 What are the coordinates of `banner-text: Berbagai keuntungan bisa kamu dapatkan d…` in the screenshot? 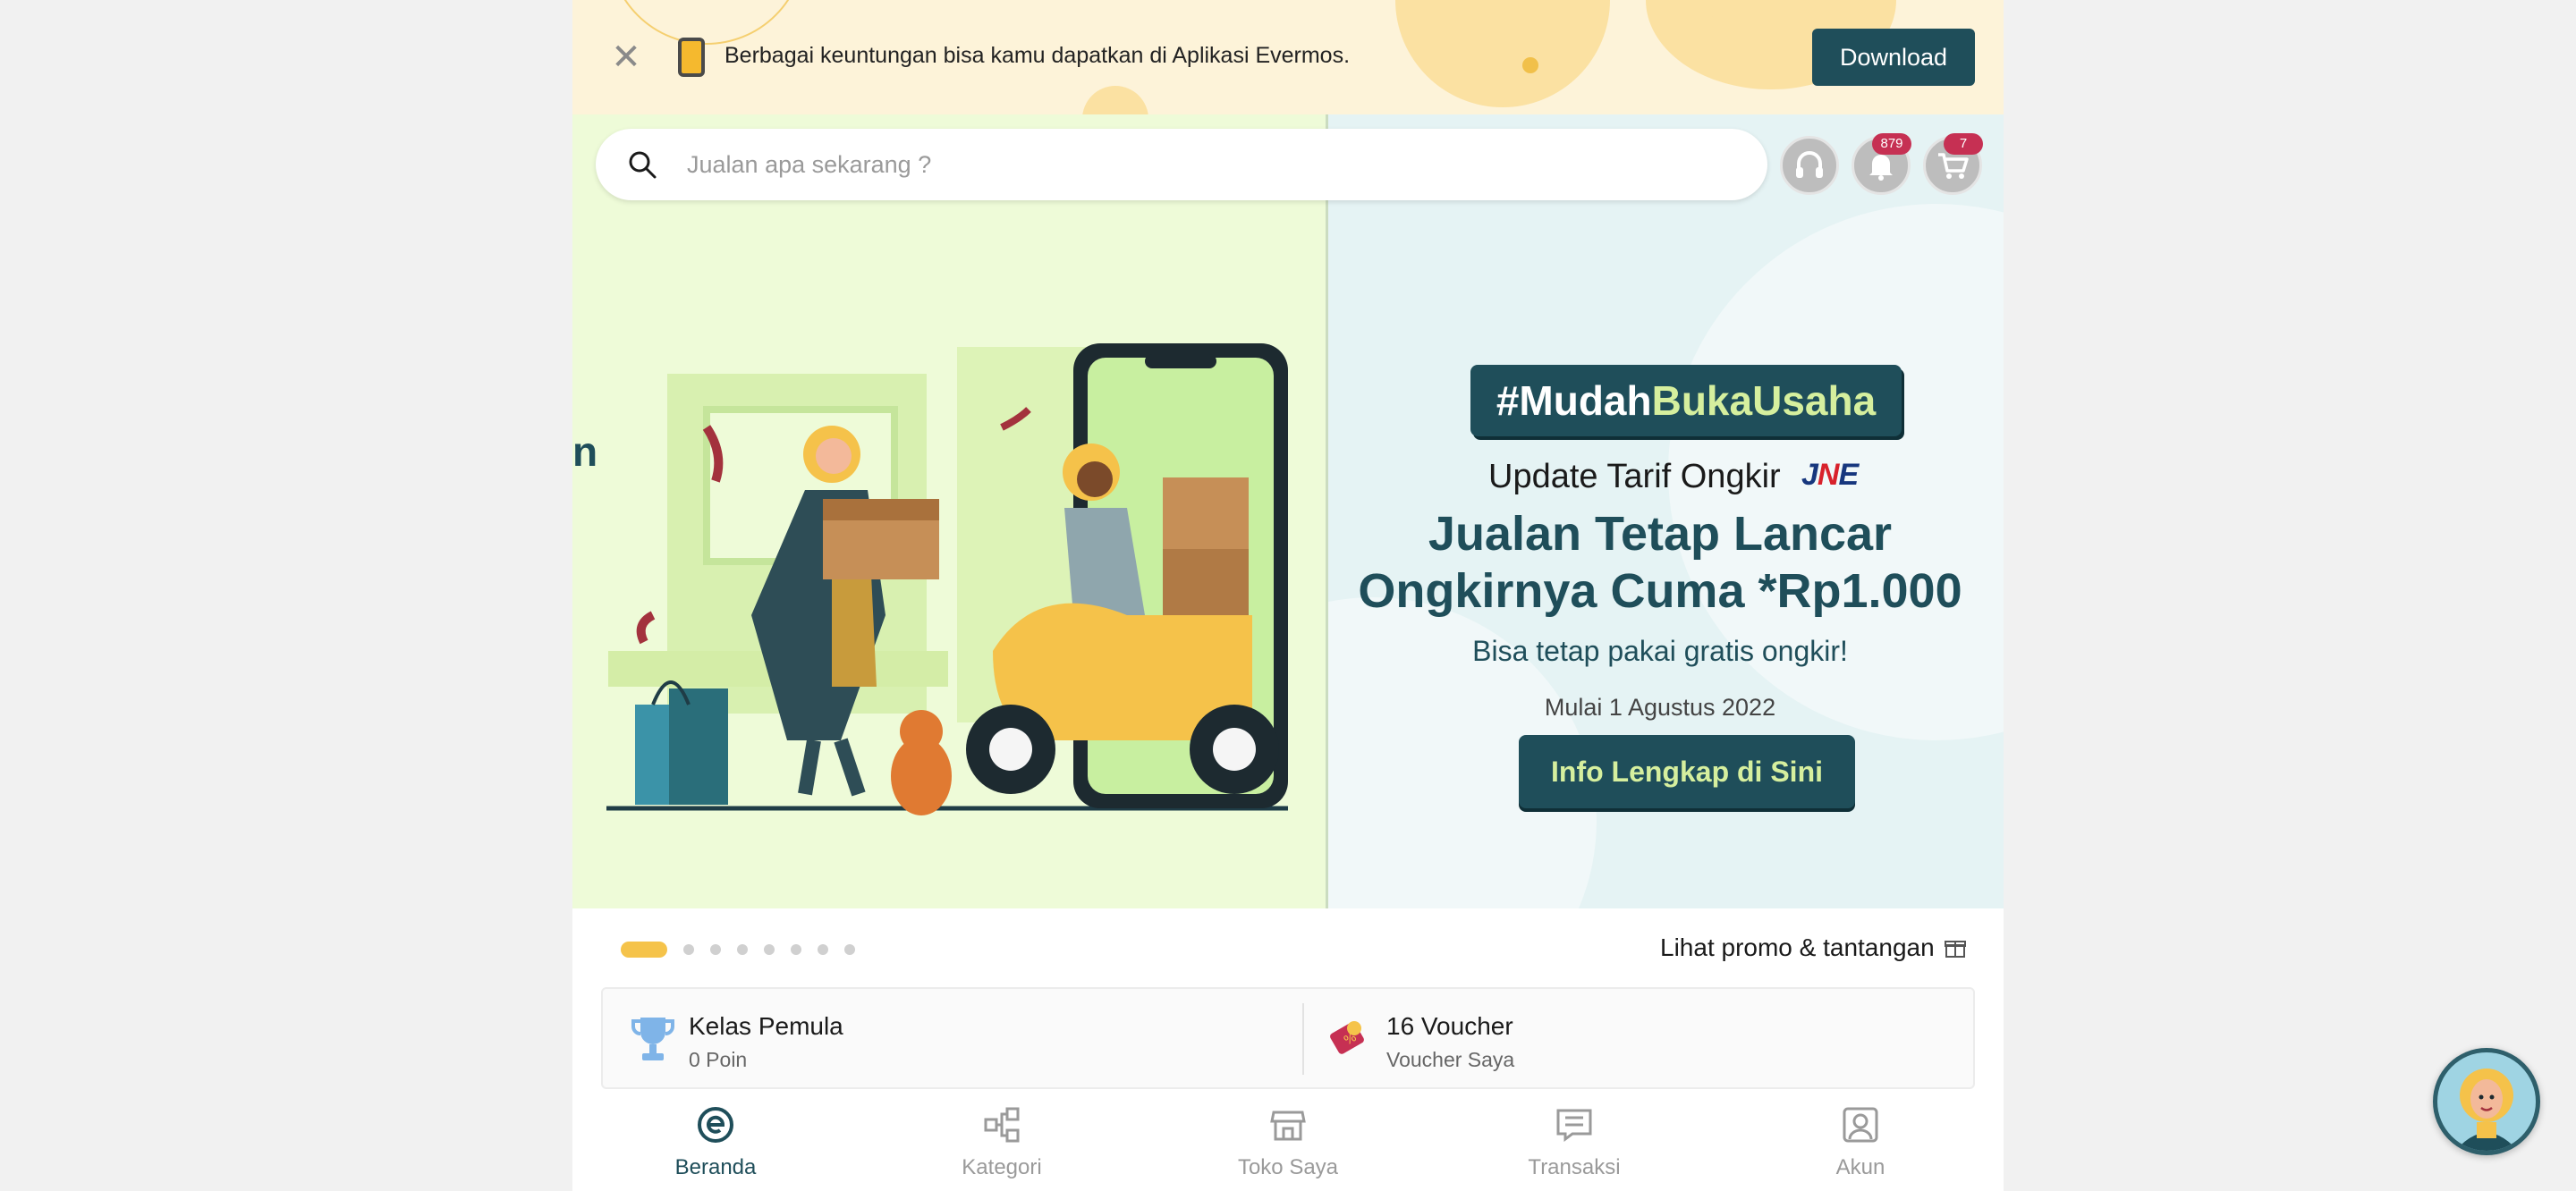 It's located at (1037, 55).